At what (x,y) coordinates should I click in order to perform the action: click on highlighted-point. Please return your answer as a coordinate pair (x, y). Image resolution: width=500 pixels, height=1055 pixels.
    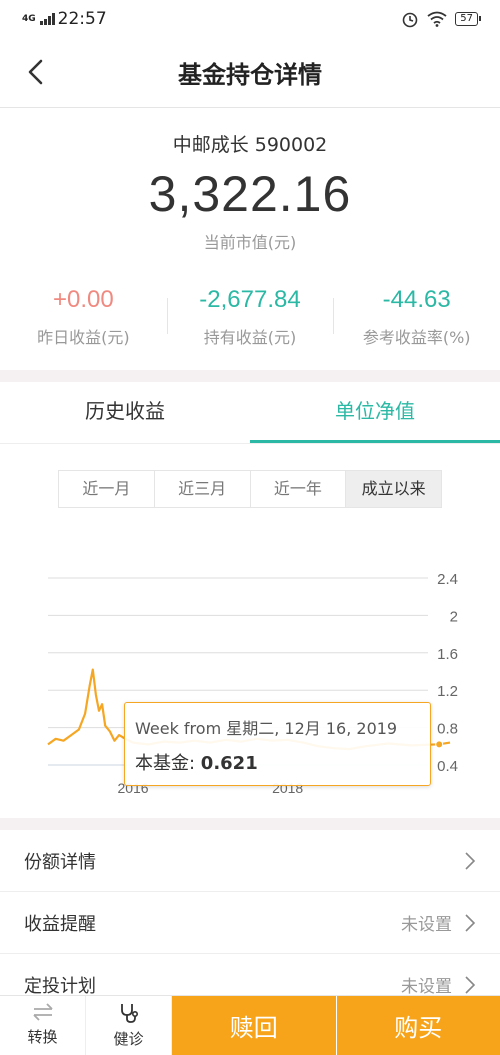
    Looking at the image, I should click on (439, 744).